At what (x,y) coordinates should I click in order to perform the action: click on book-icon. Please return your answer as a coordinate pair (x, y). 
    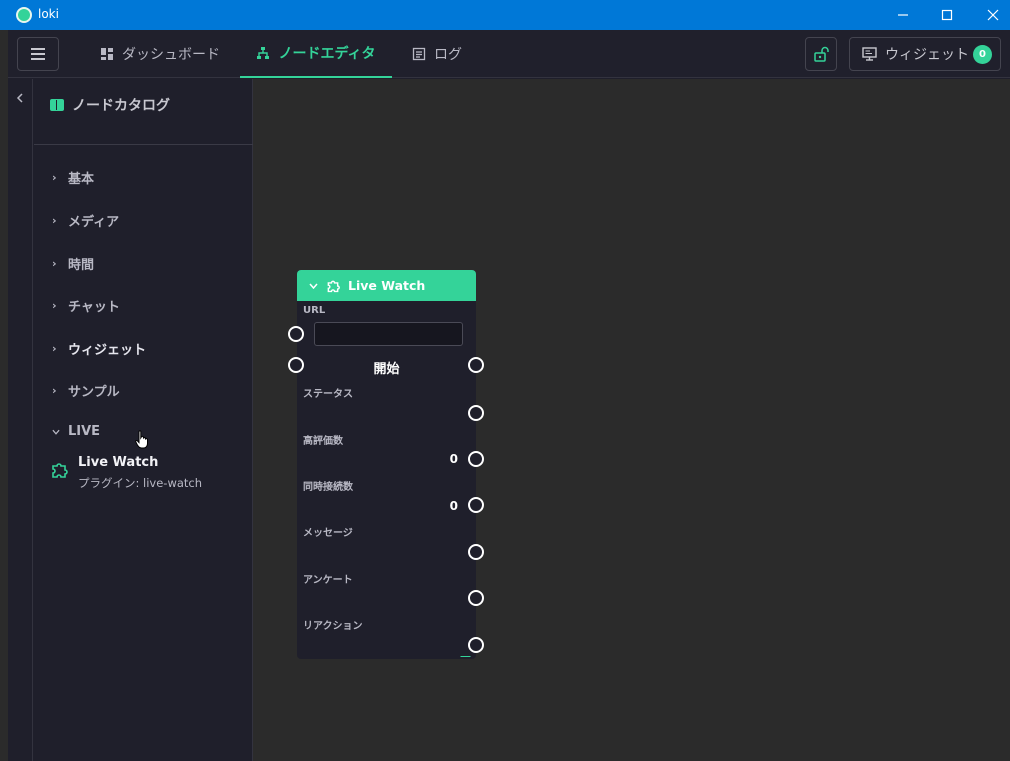
    Looking at the image, I should click on (57, 105).